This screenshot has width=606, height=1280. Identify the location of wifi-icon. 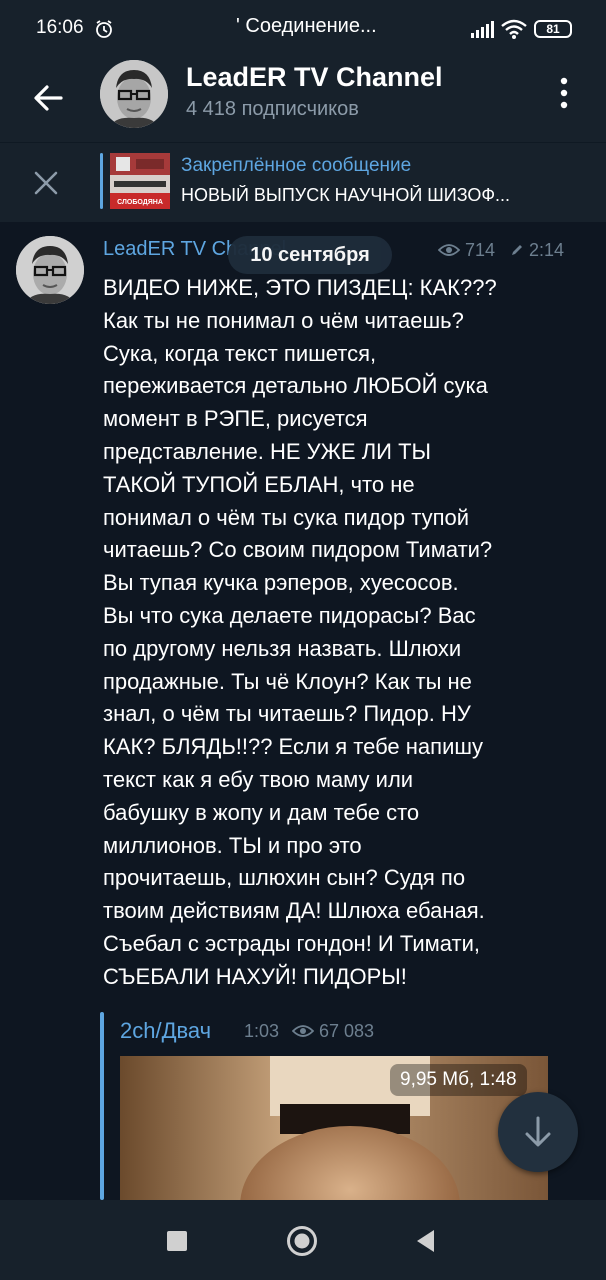
(514, 29).